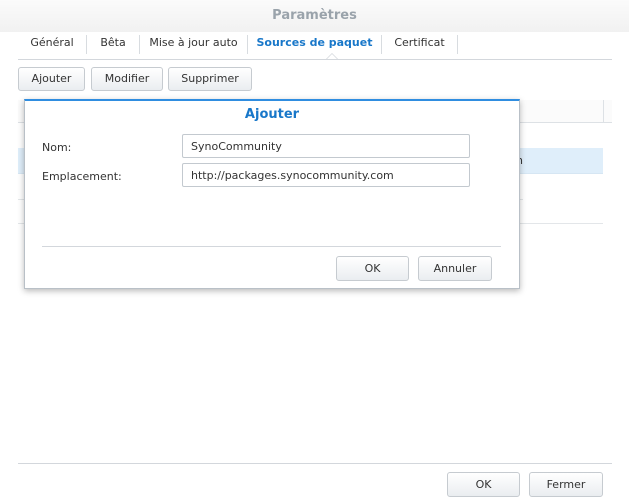  I want to click on delete-button: Supprimer, so click(210, 79).